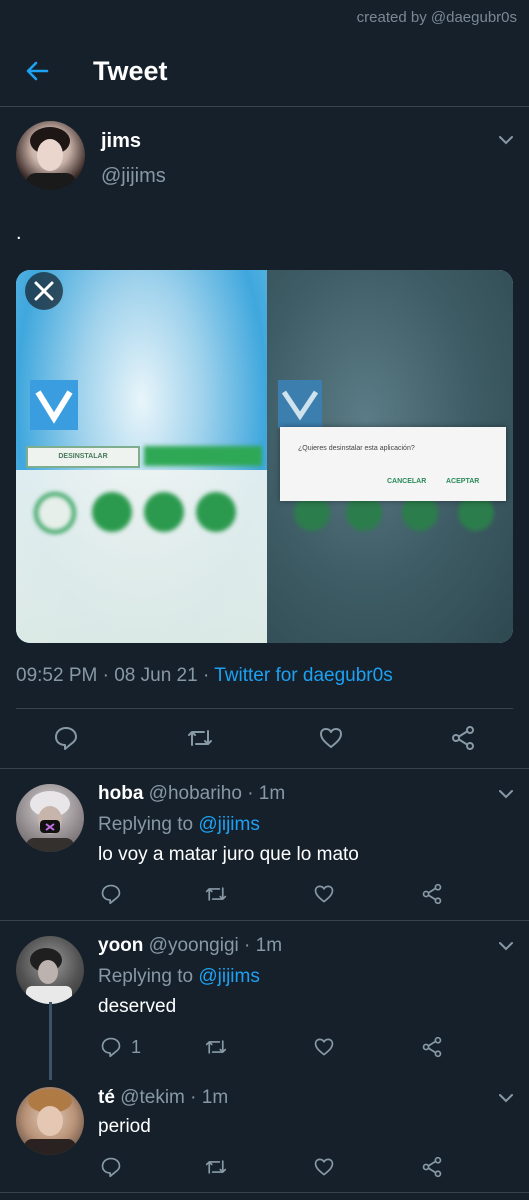 The height and width of the screenshot is (1200, 529). Describe the element at coordinates (133, 176) in the screenshot. I see `author-handle: @jijims` at that location.